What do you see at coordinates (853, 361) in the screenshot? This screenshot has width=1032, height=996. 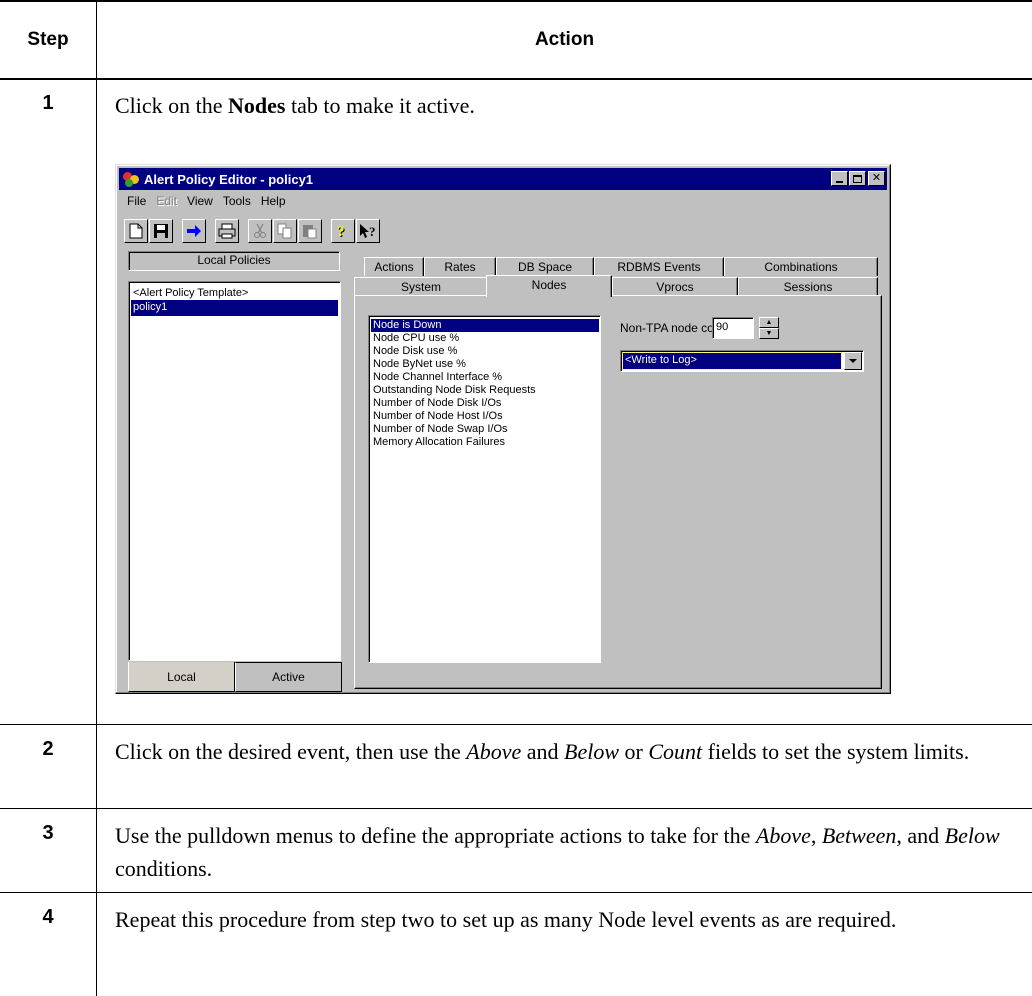 I see `chevron-down-icon` at bounding box center [853, 361].